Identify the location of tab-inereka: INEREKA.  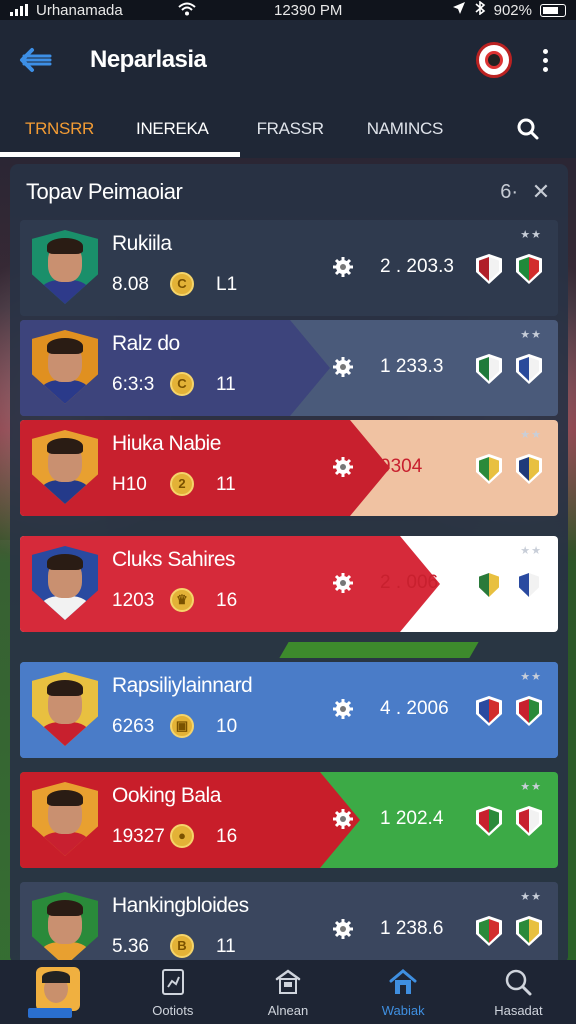
(172, 129).